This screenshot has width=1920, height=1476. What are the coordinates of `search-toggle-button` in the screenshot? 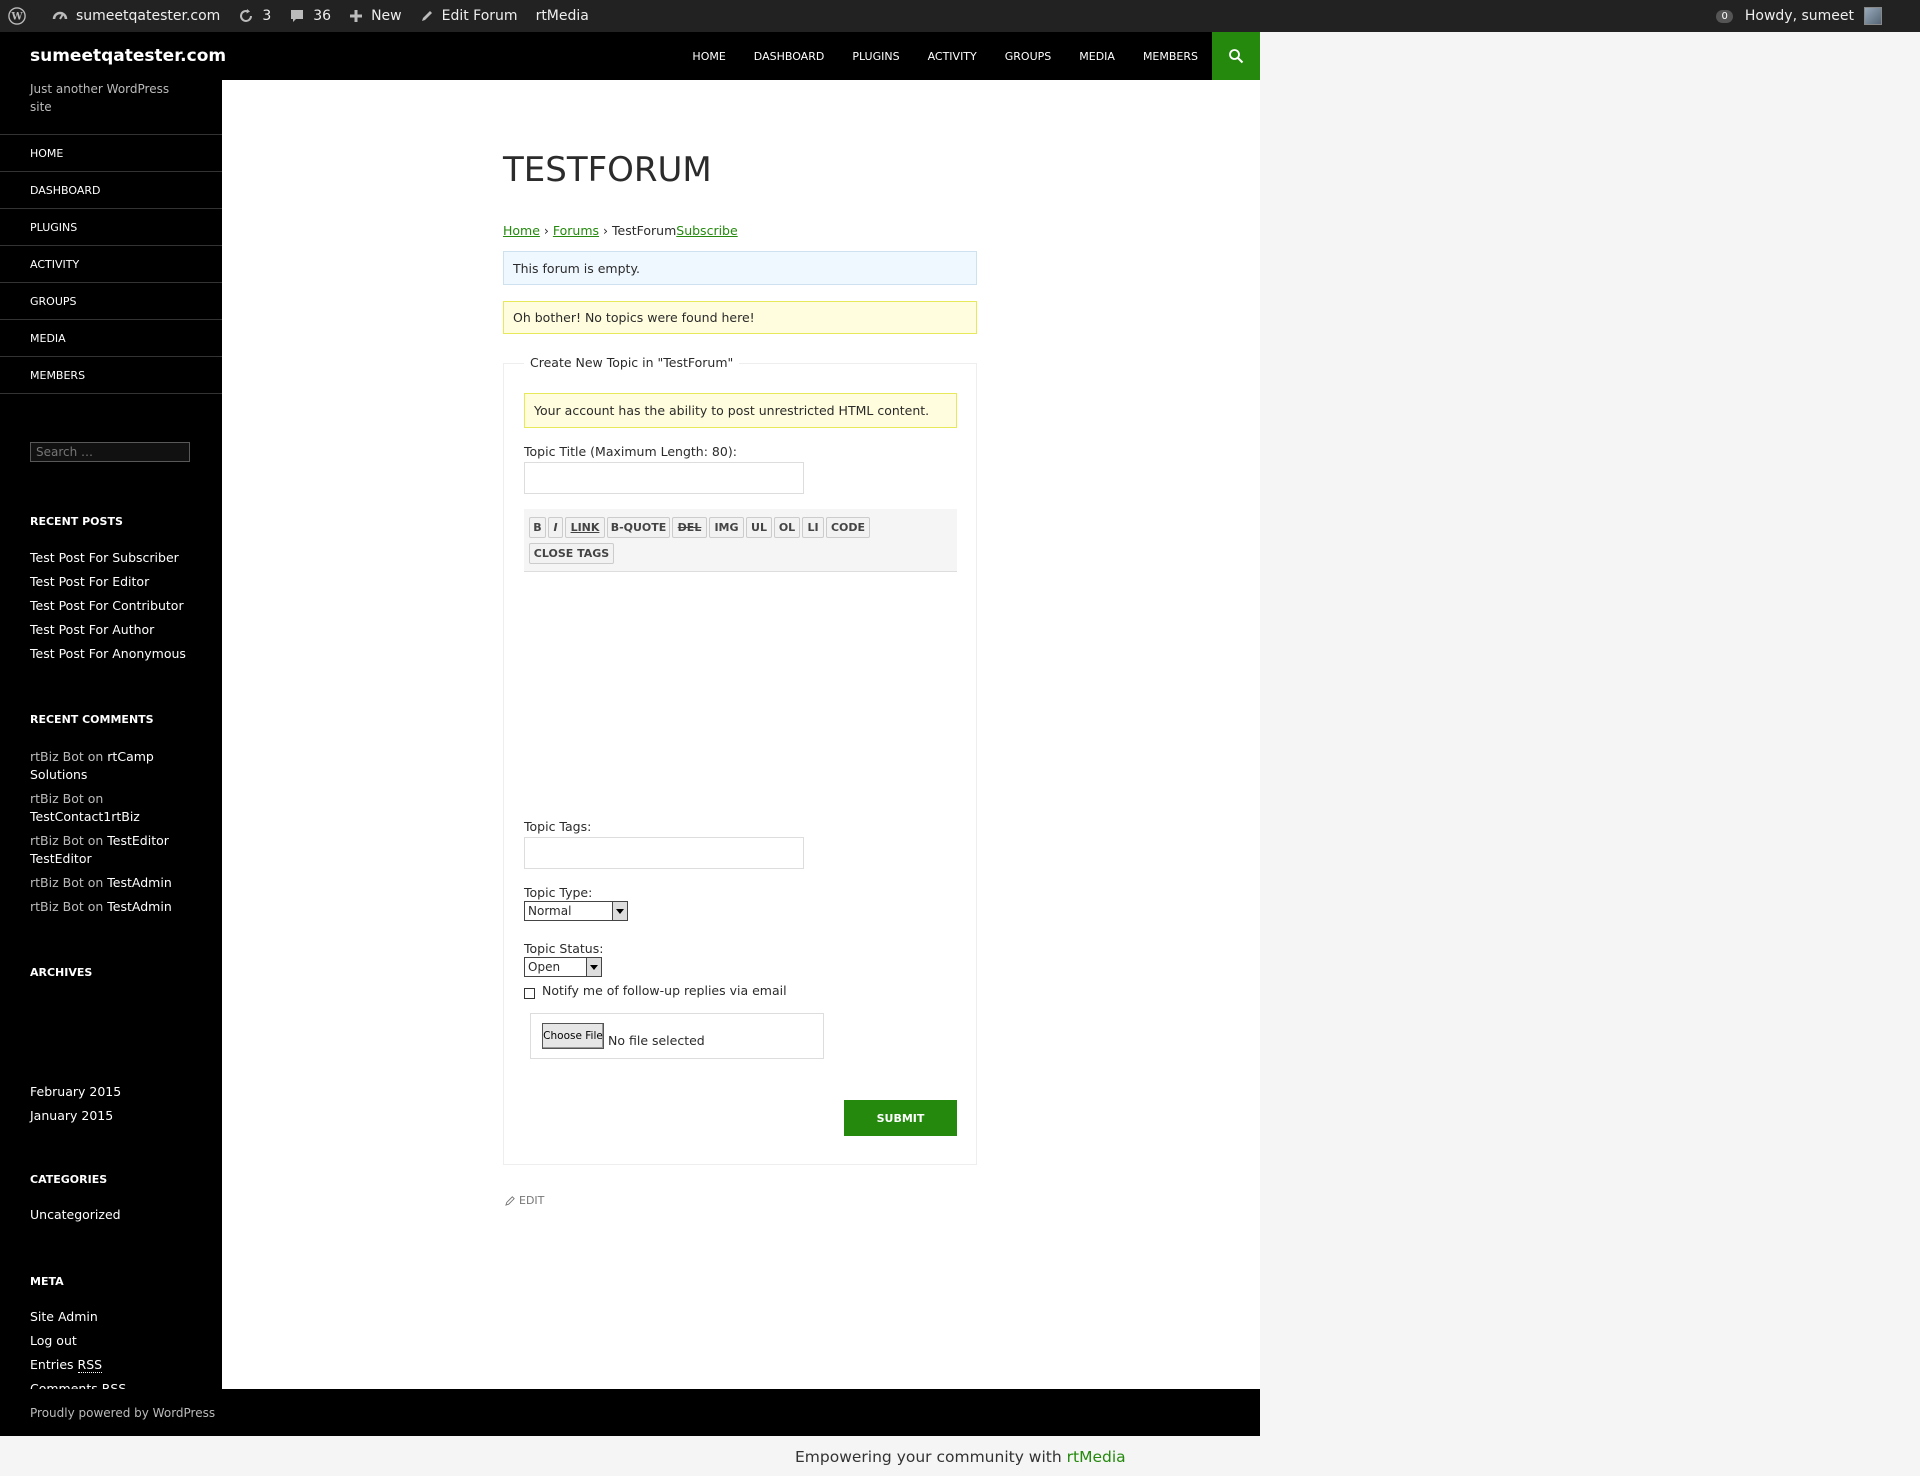 It's located at (1236, 56).